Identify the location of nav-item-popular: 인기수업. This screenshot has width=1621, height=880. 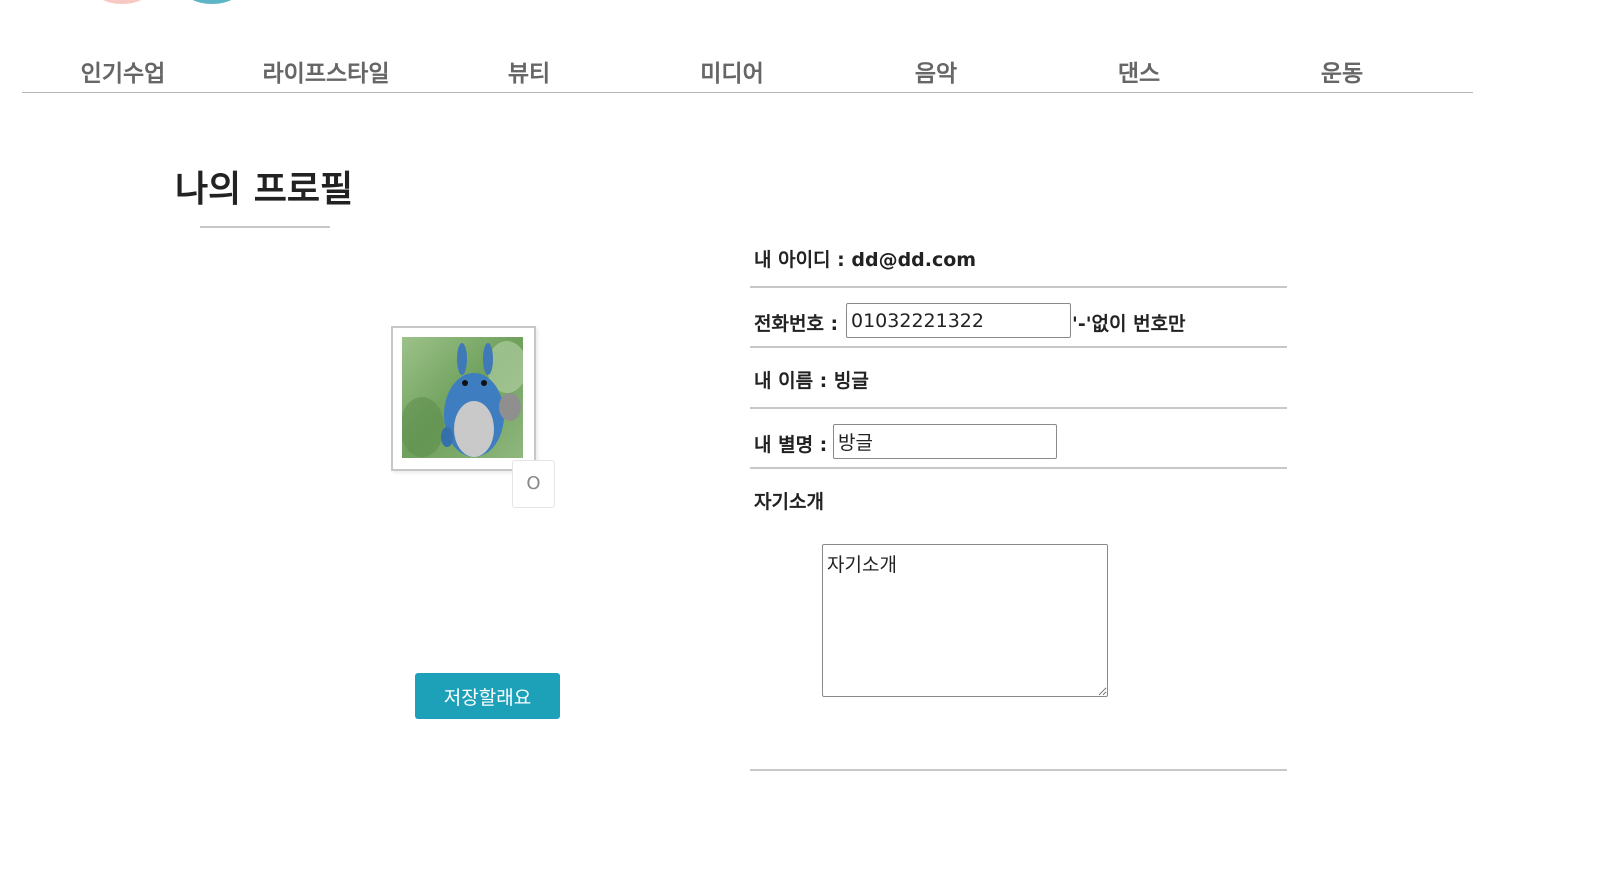
(123, 71).